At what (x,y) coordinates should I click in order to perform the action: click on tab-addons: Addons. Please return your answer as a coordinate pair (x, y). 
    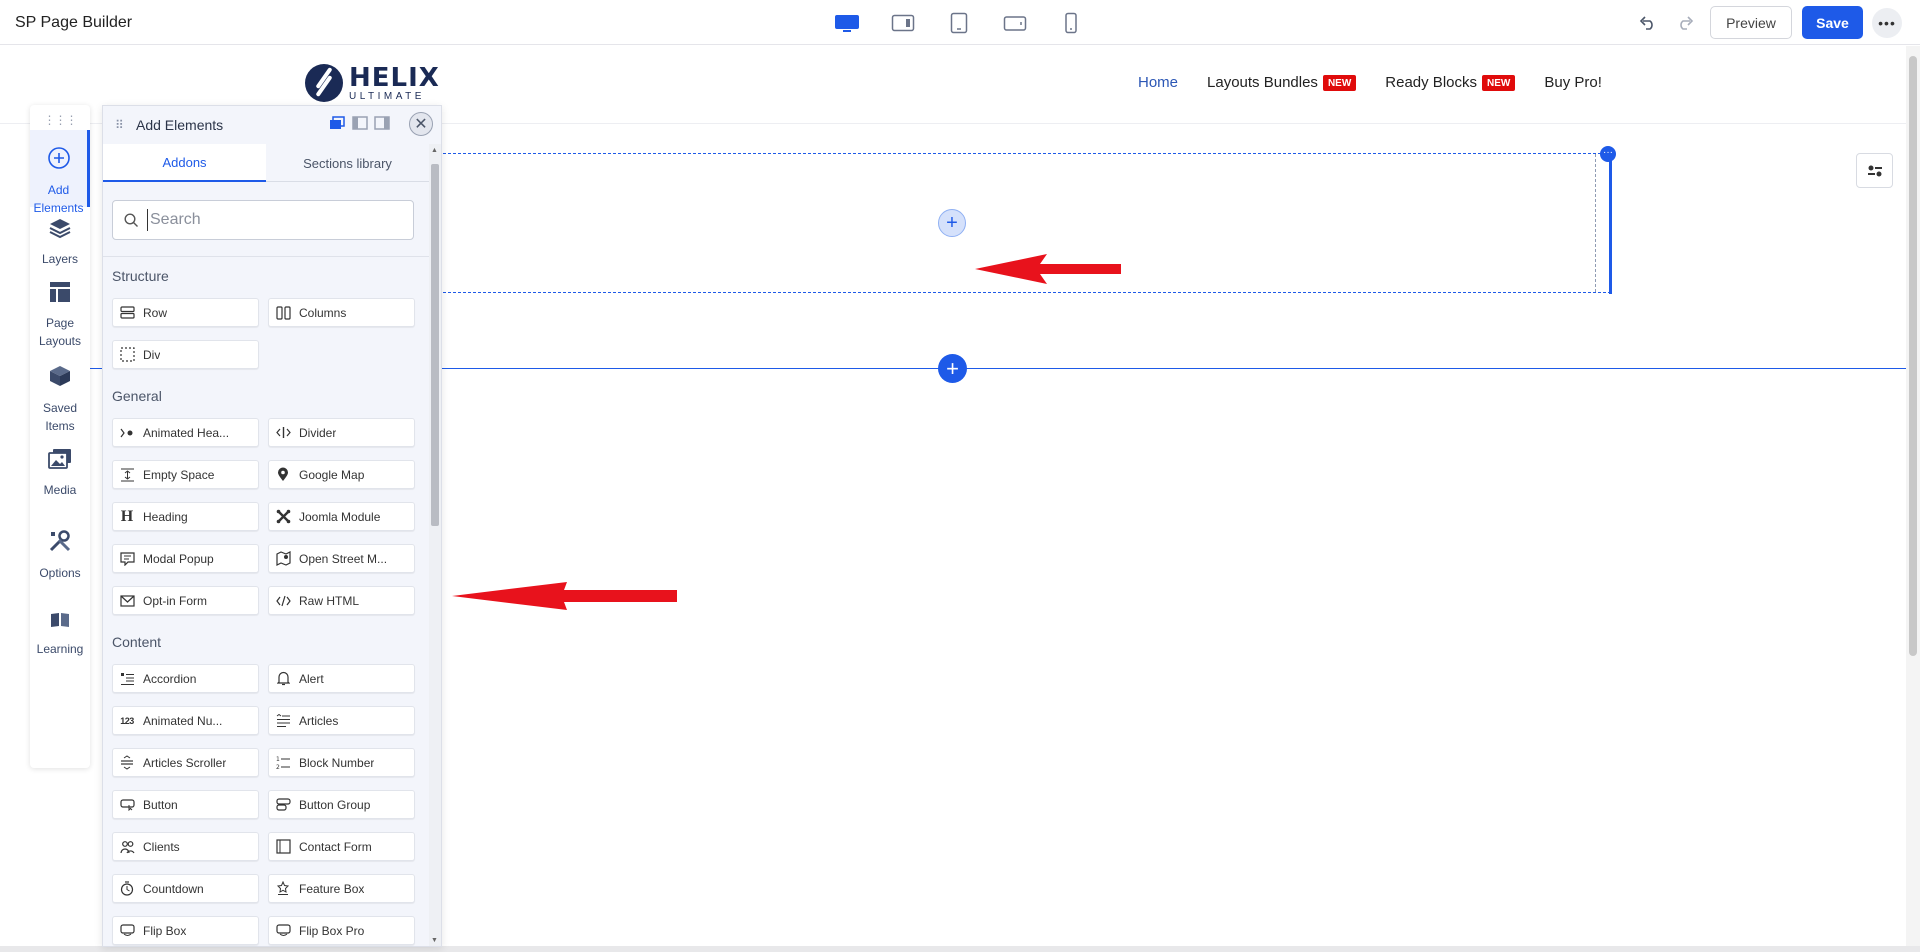
    Looking at the image, I should click on (184, 163).